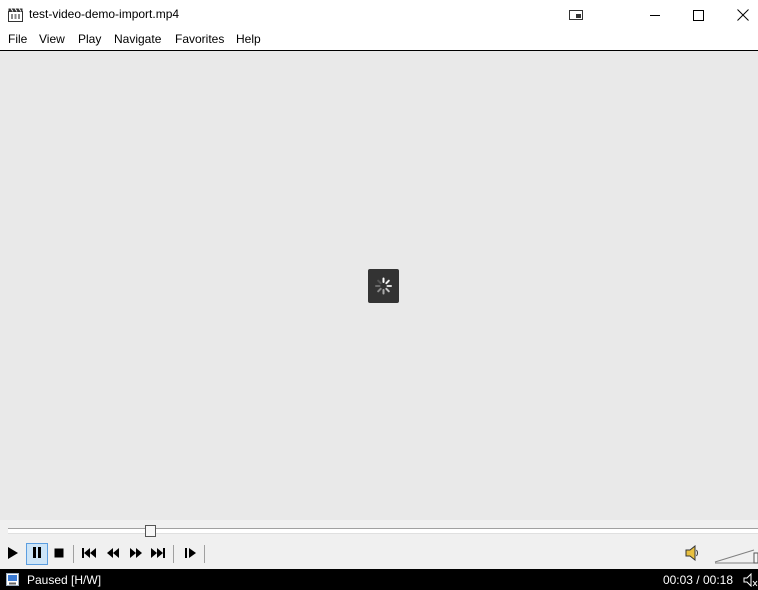 The height and width of the screenshot is (590, 758). I want to click on rewind-button, so click(113, 554).